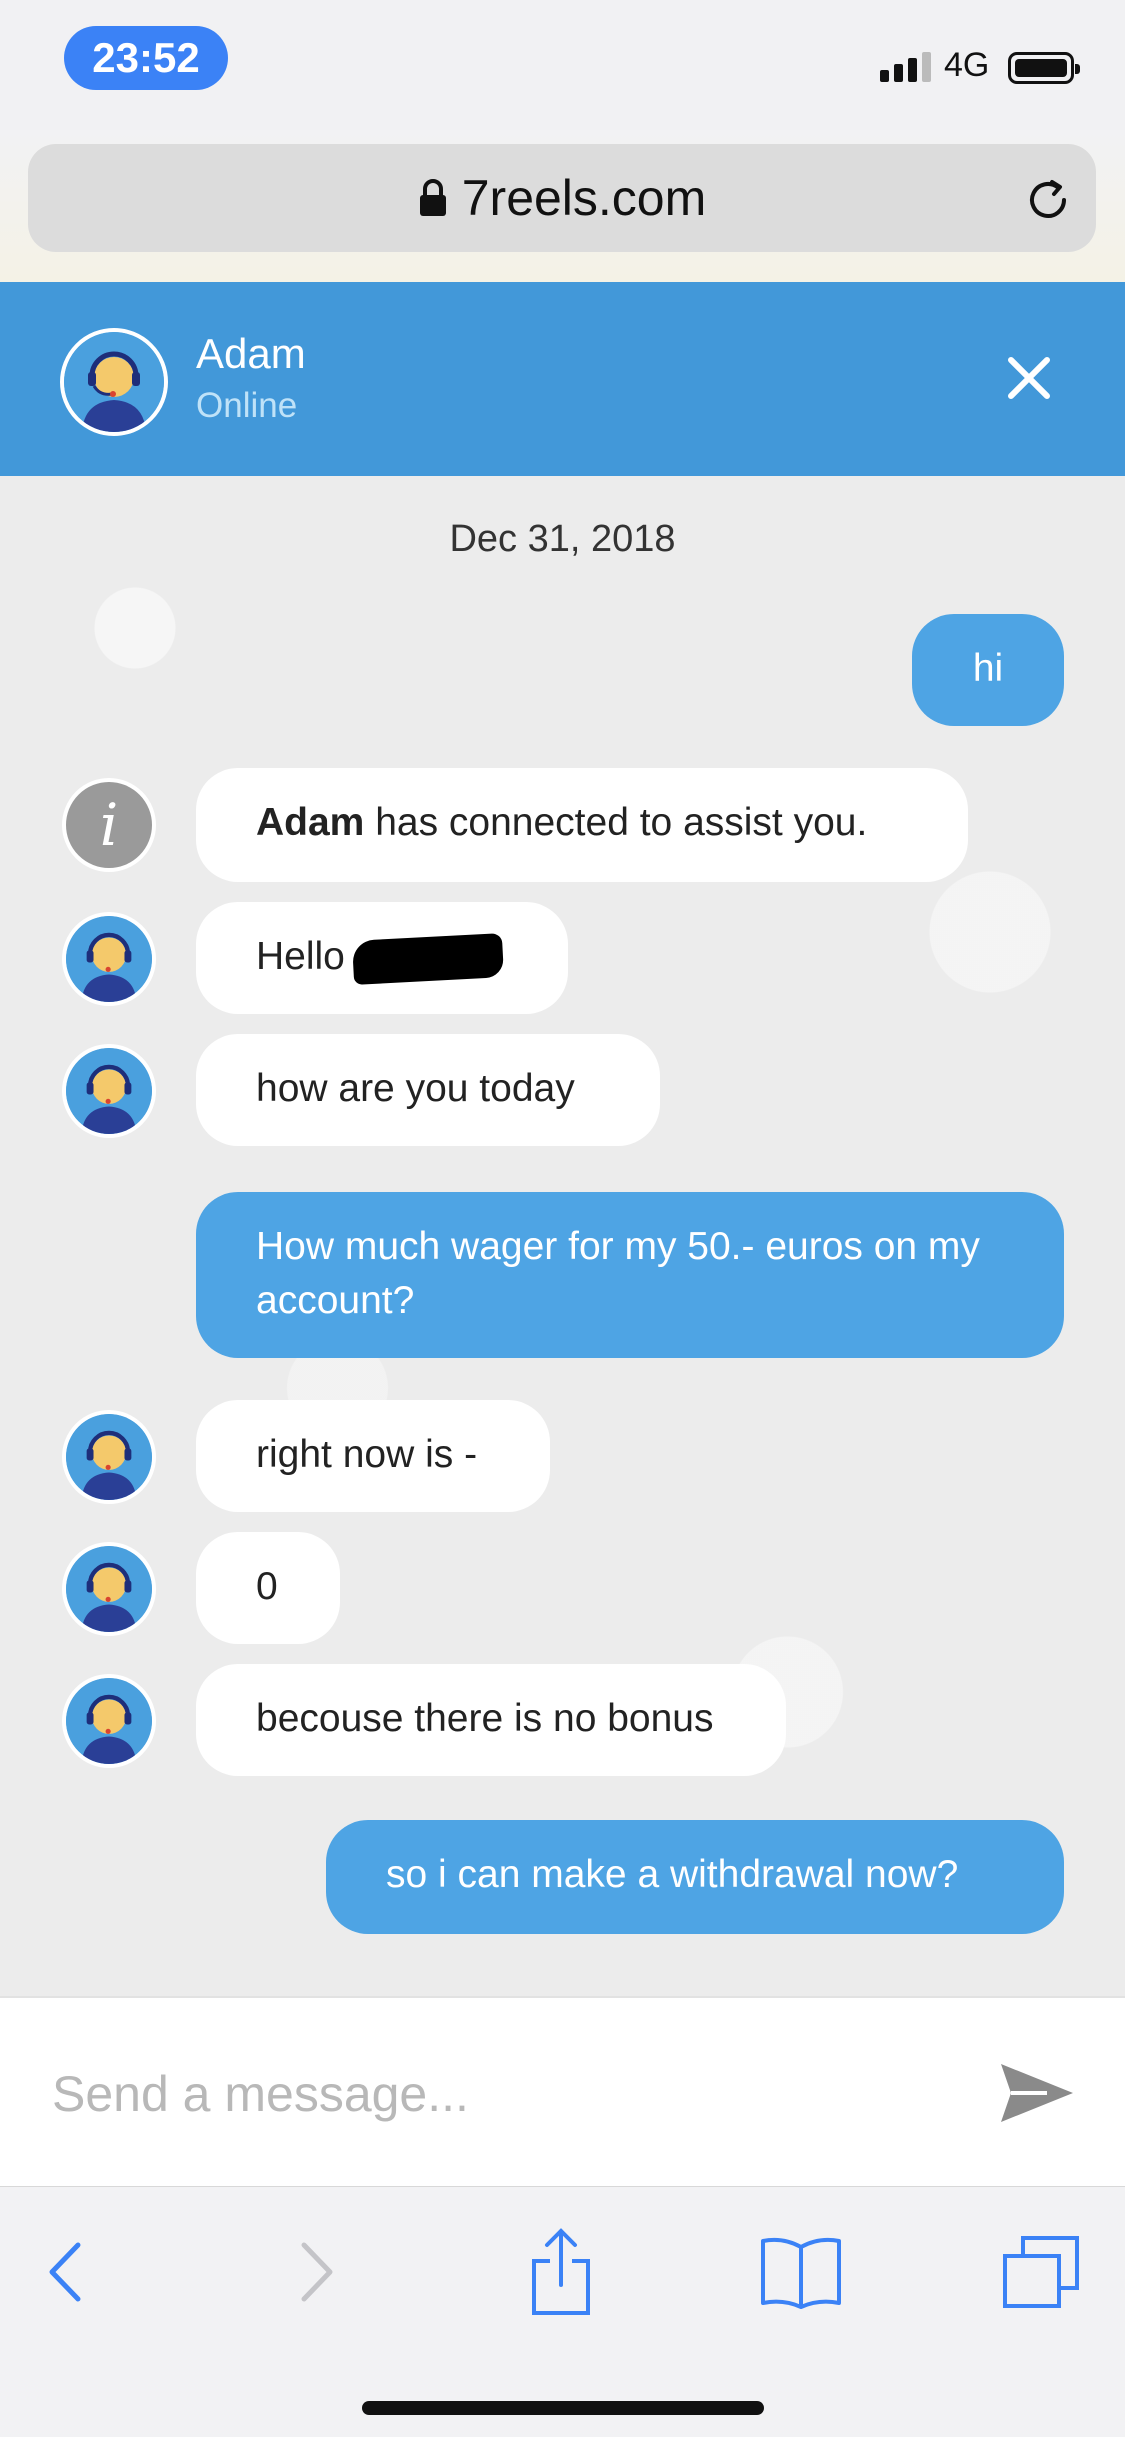  Describe the element at coordinates (247, 405) in the screenshot. I see `agent-status: Online` at that location.